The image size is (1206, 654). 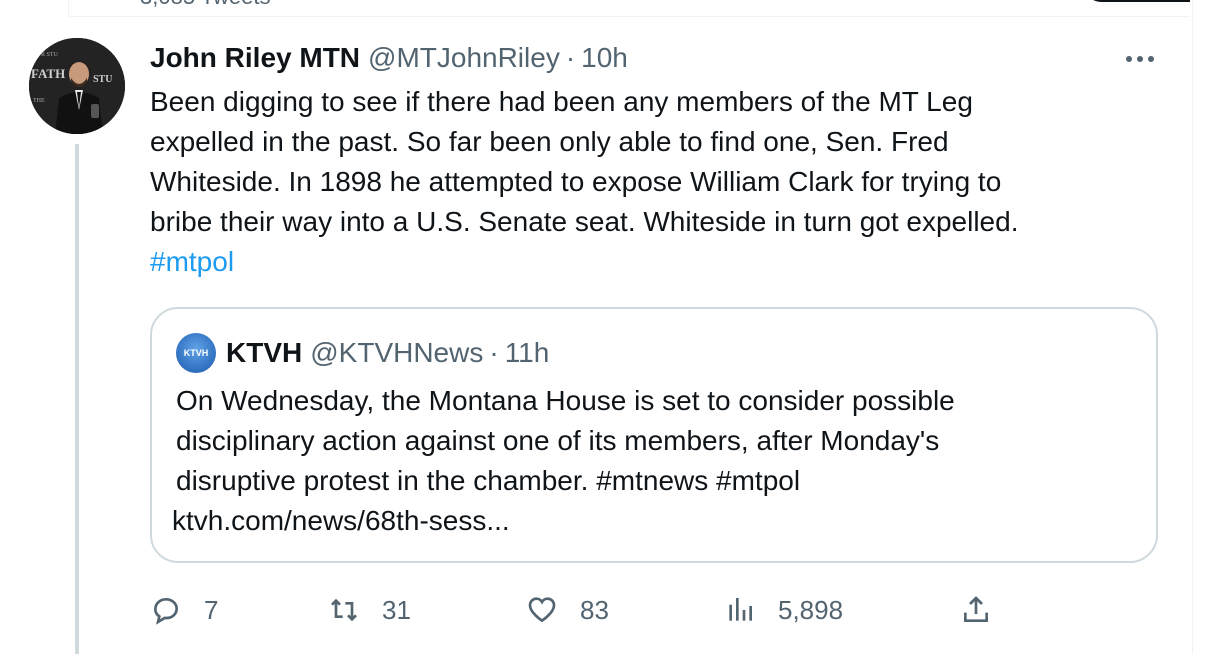 I want to click on share-icon, so click(x=976, y=609).